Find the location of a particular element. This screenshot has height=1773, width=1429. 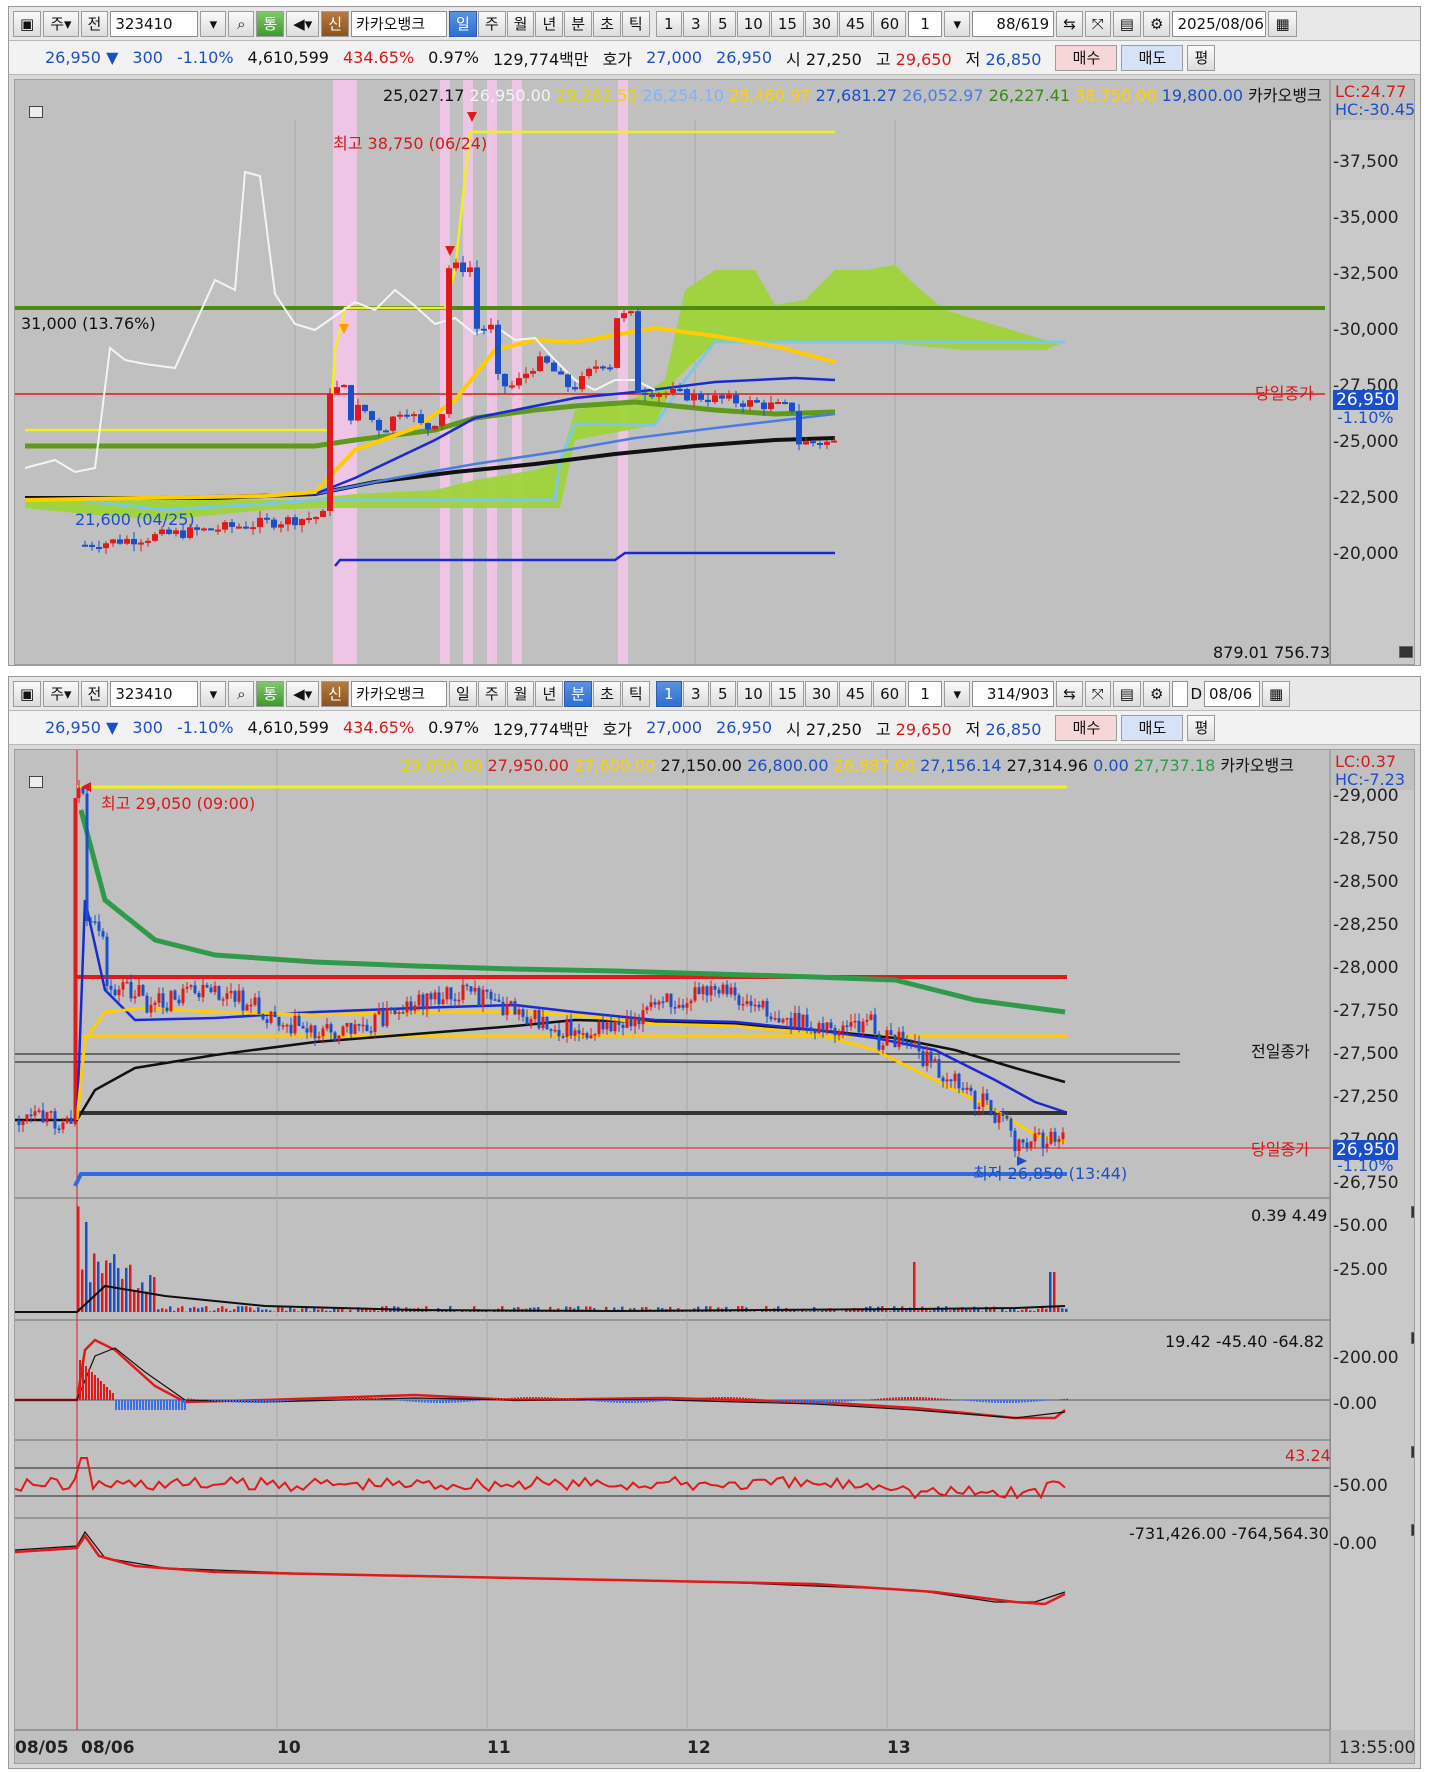

count-input: 314/903 is located at coordinates (1013, 693).